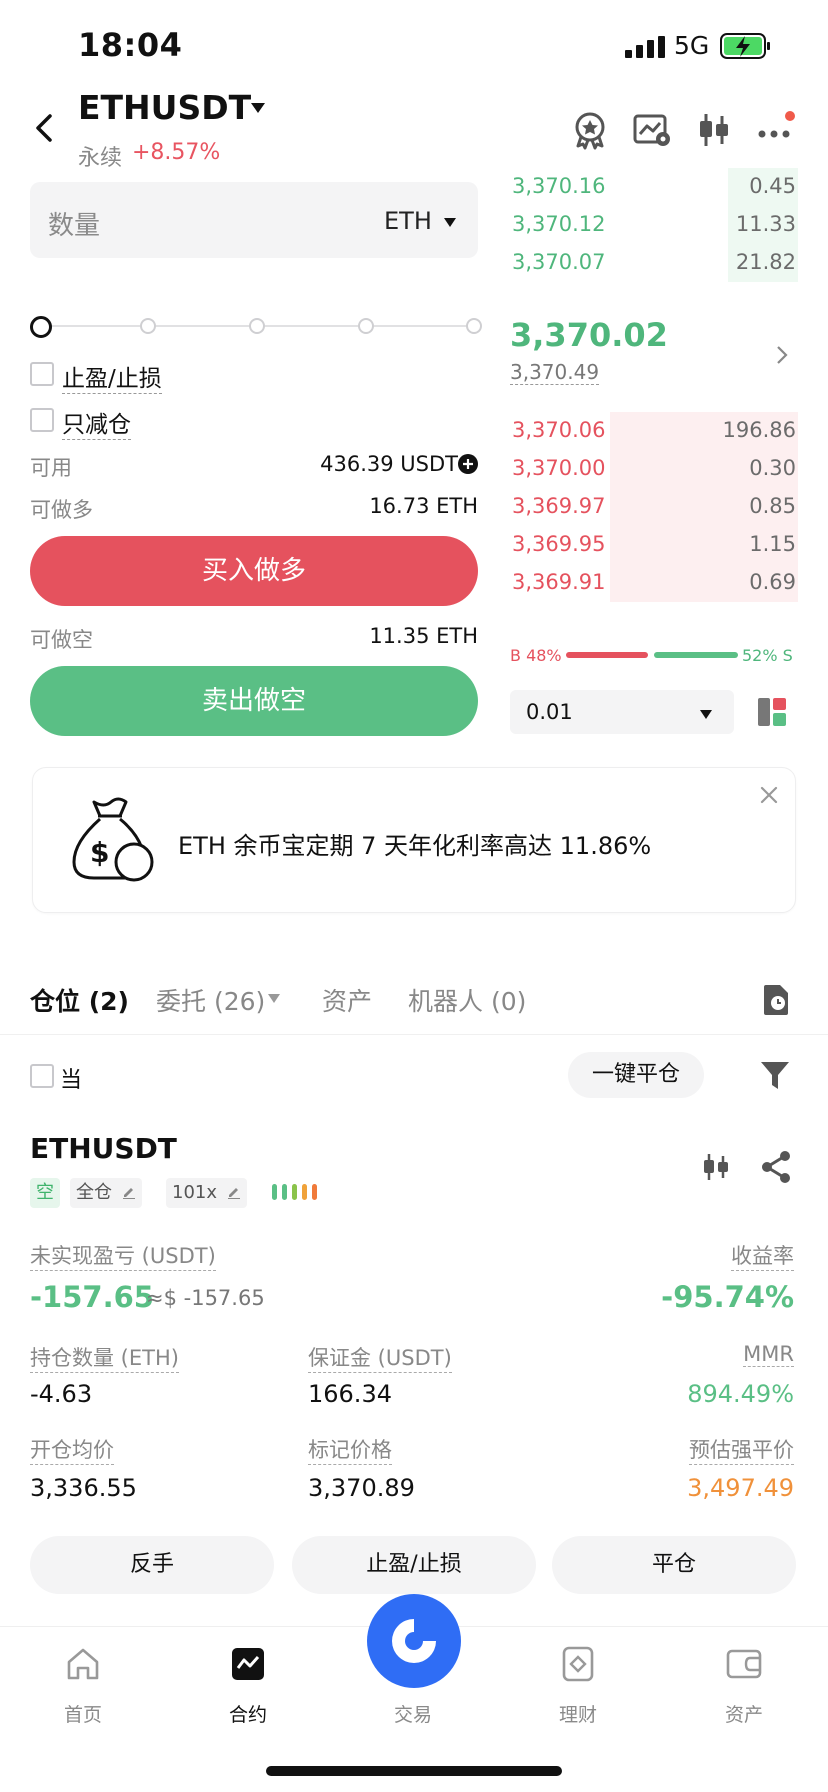 The width and height of the screenshot is (828, 1792). I want to click on tab-divider, so click(414, 1034).